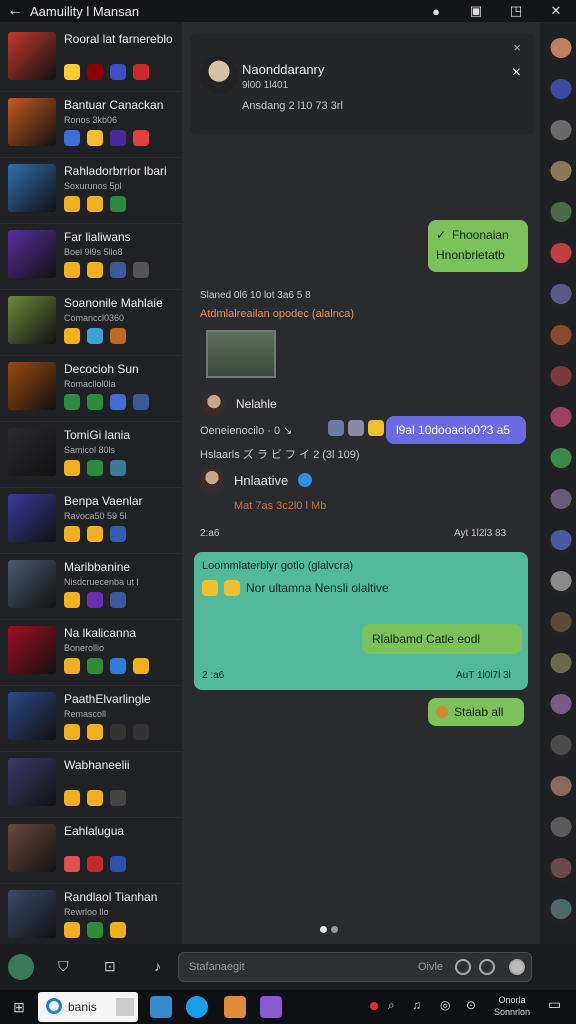  What do you see at coordinates (88, 1007) in the screenshot?
I see `taskbar-search: banis` at bounding box center [88, 1007].